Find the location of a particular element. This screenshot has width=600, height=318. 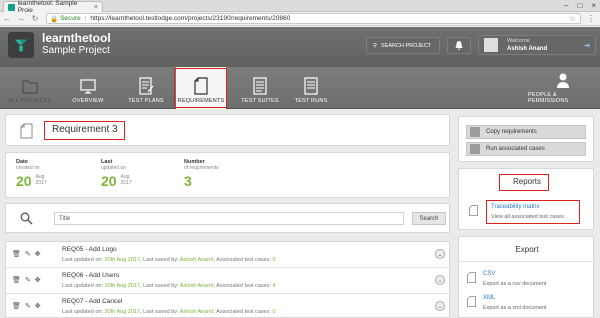

test-plan-icon is located at coordinates (146, 86).